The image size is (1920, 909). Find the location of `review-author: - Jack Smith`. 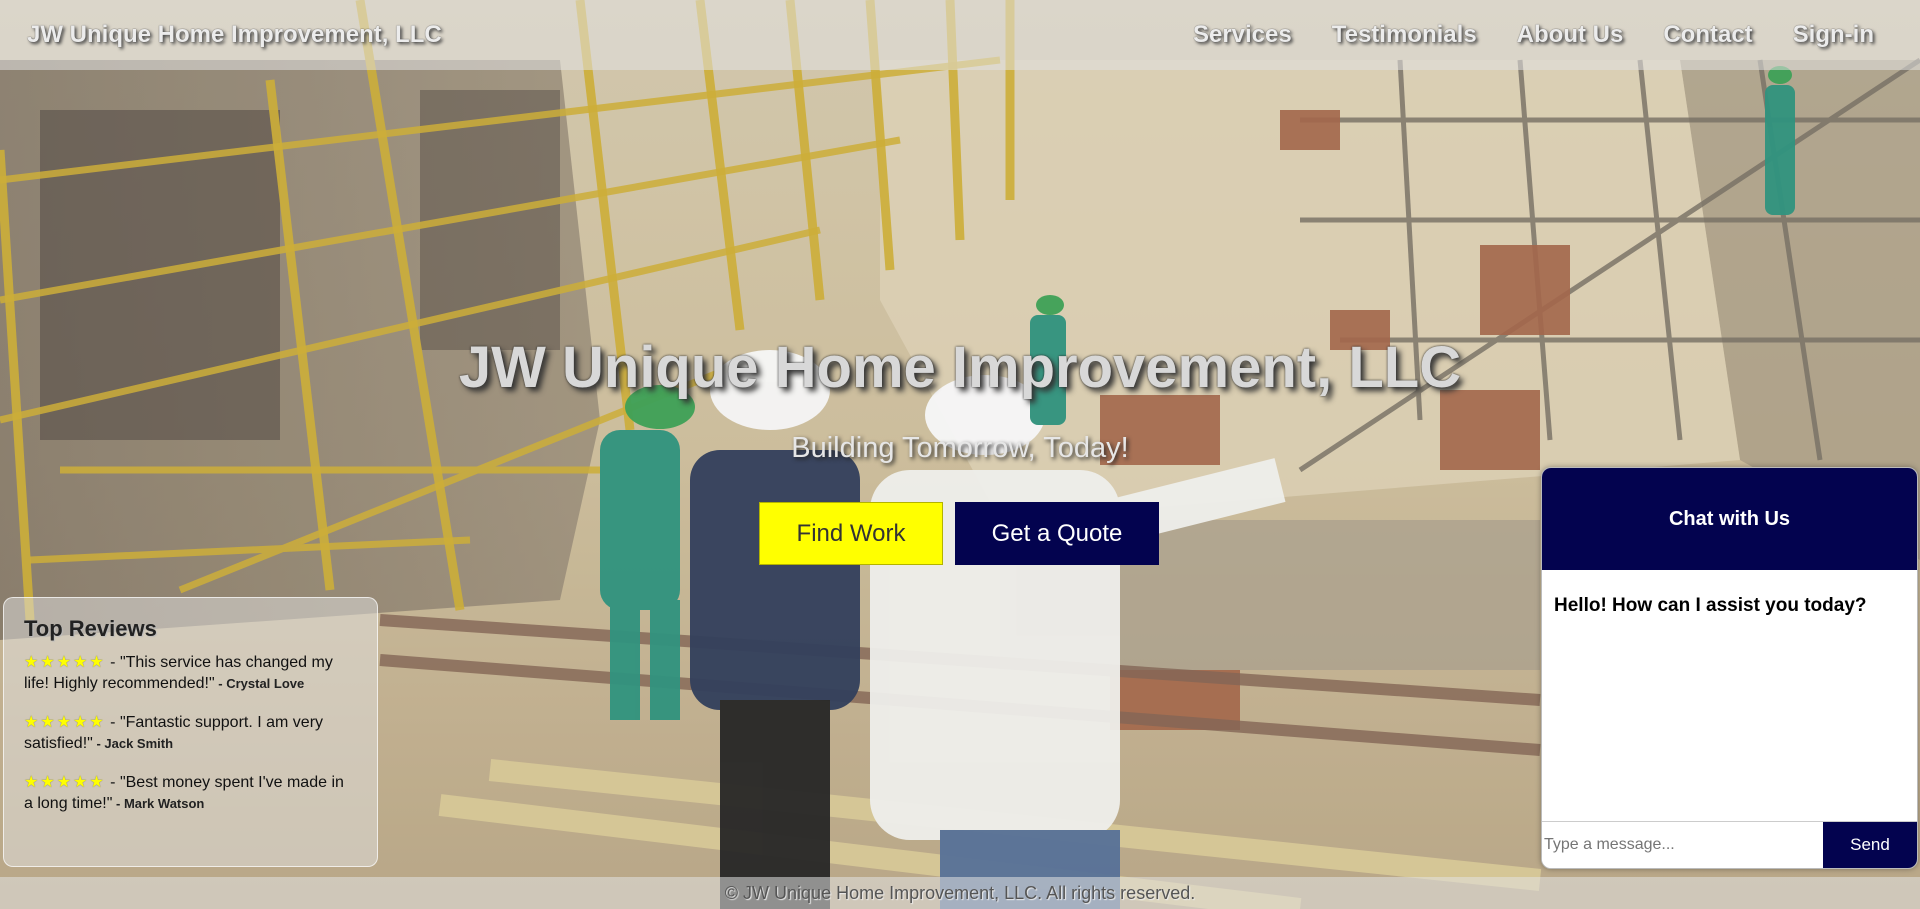

review-author: - Jack Smith is located at coordinates (133, 743).